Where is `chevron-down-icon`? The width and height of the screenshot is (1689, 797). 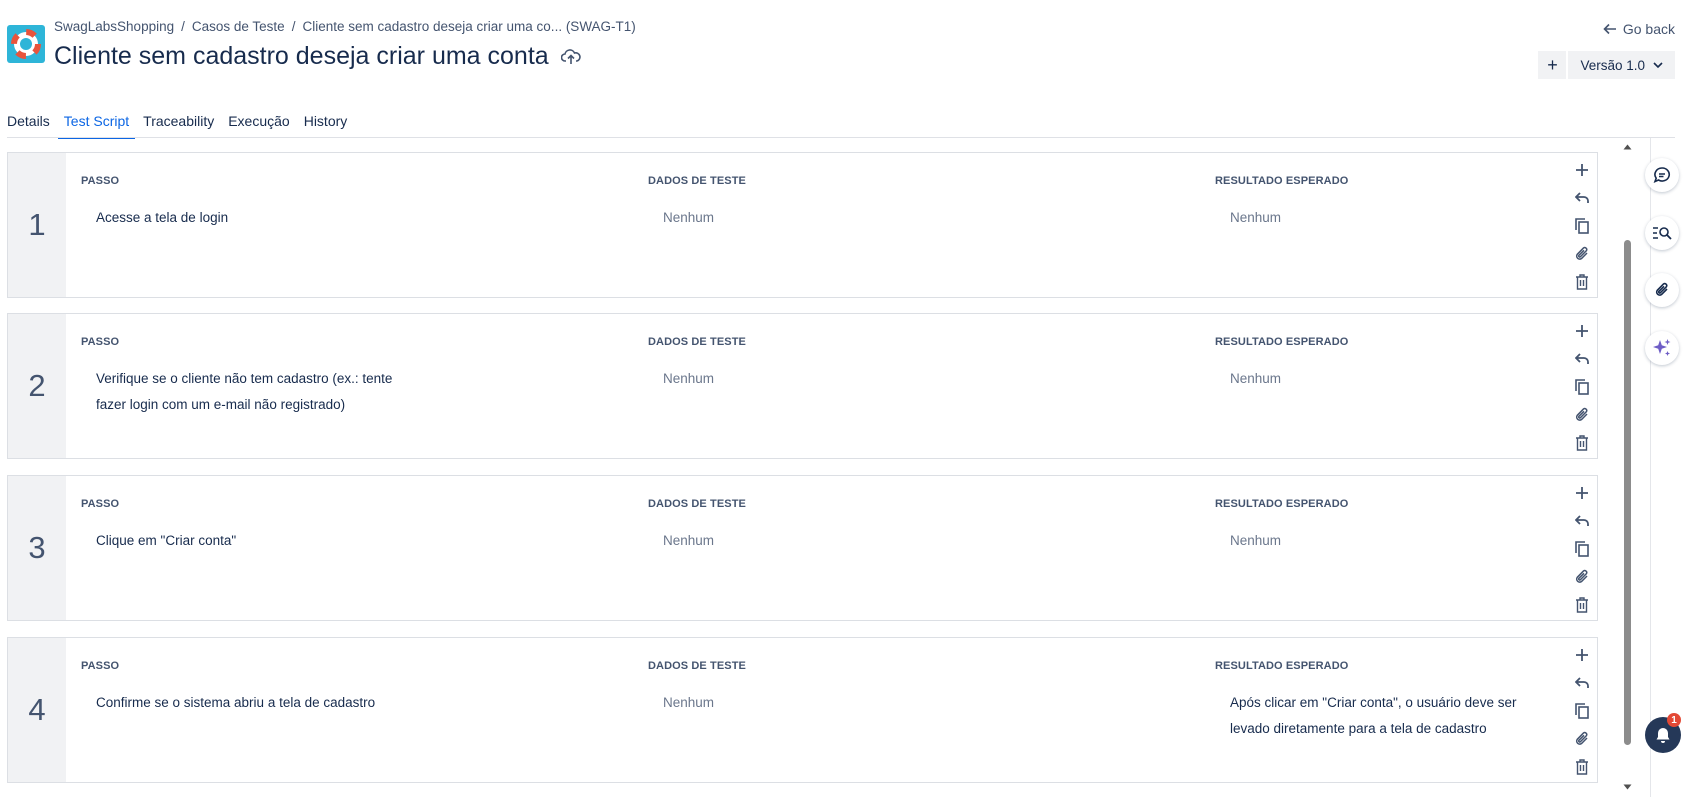 chevron-down-icon is located at coordinates (1658, 64).